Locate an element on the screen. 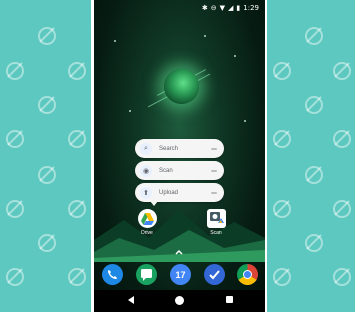 This screenshot has height=312, width=355. calendar-icon: 17 is located at coordinates (180, 274).